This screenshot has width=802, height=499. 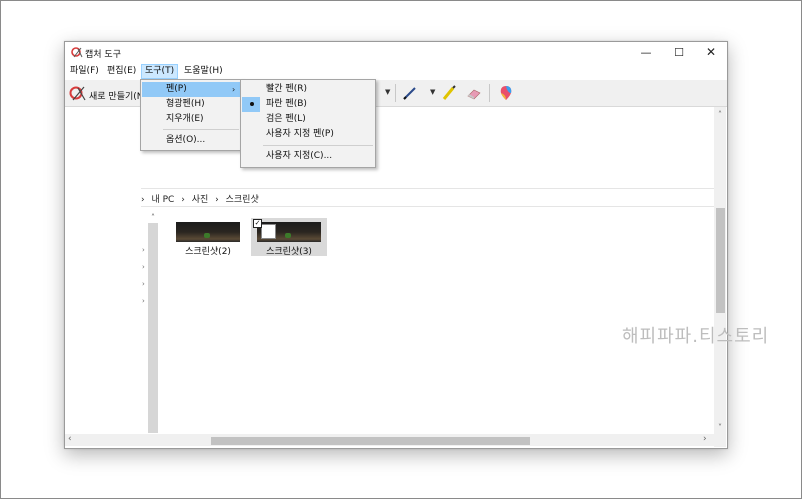 What do you see at coordinates (308, 89) in the screenshot?
I see `menu-item-red-pen: 빨간 펜(R)` at bounding box center [308, 89].